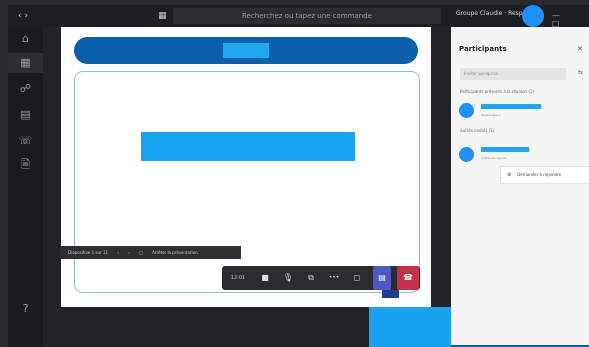  I want to click on slide-banner, so click(246, 50).